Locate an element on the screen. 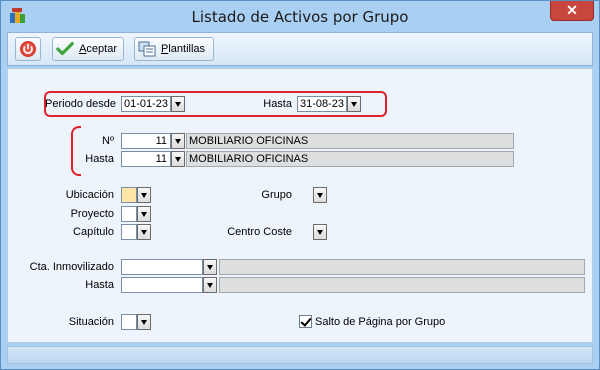 The width and height of the screenshot is (600, 370). page-break-checkbox is located at coordinates (305, 321).